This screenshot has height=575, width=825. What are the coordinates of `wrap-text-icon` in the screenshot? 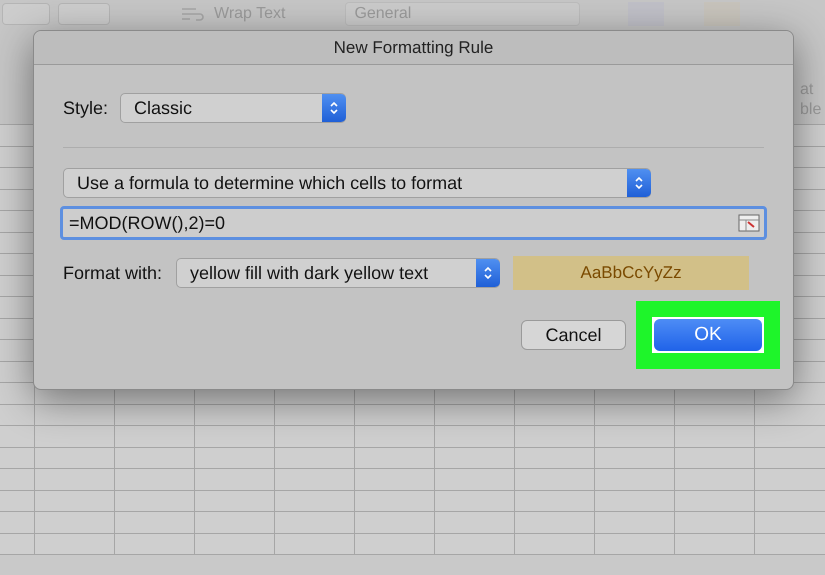 It's located at (193, 14).